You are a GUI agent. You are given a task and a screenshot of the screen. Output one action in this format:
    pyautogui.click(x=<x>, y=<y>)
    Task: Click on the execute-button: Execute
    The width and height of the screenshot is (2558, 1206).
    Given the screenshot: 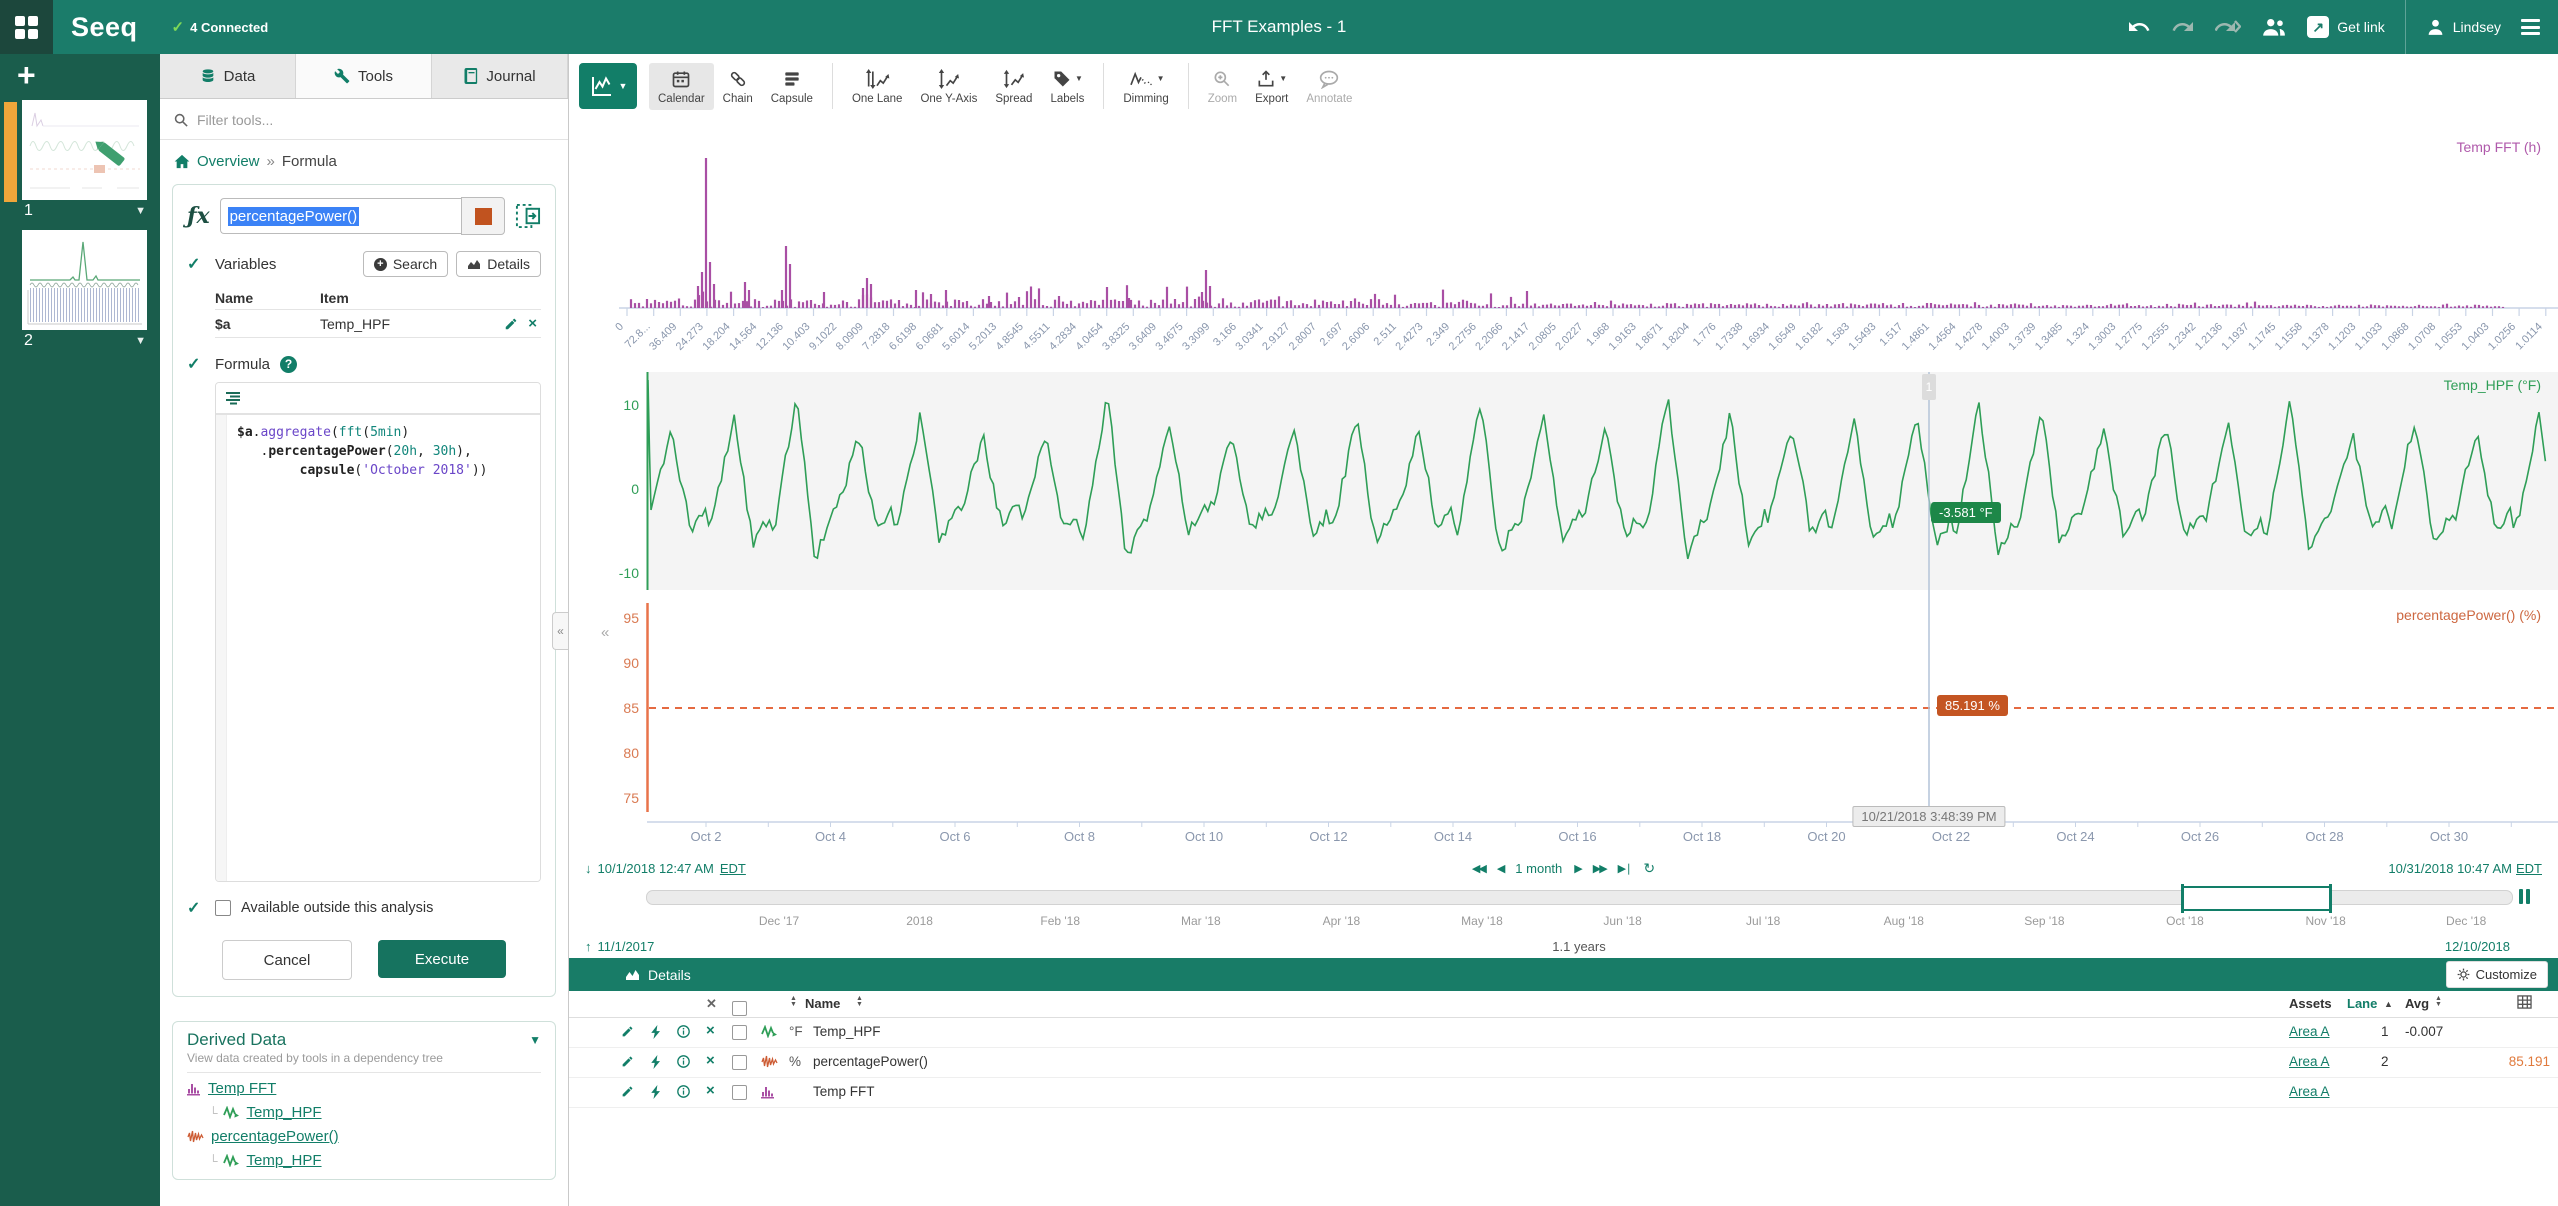 What is the action you would take?
    pyautogui.click(x=442, y=959)
    